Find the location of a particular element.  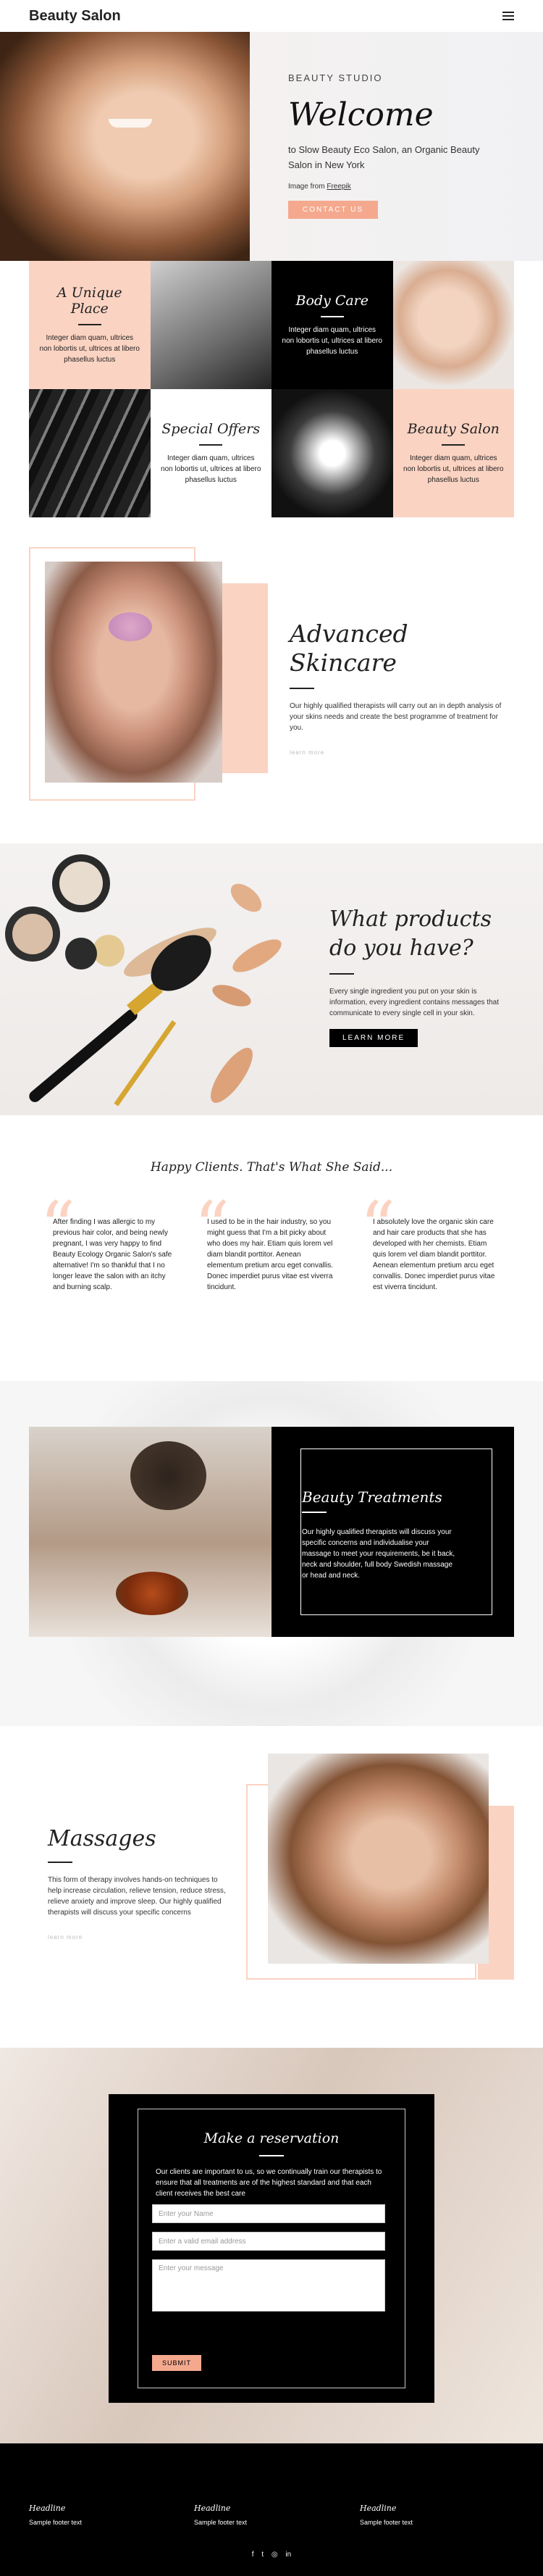

cosmetics-brush-image is located at coordinates (143, 980).